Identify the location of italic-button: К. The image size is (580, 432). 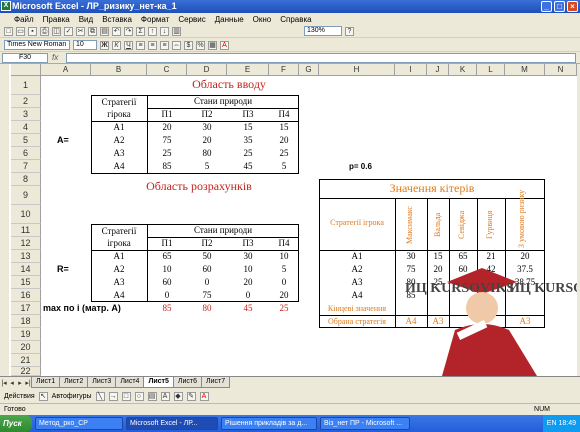
(116, 45).